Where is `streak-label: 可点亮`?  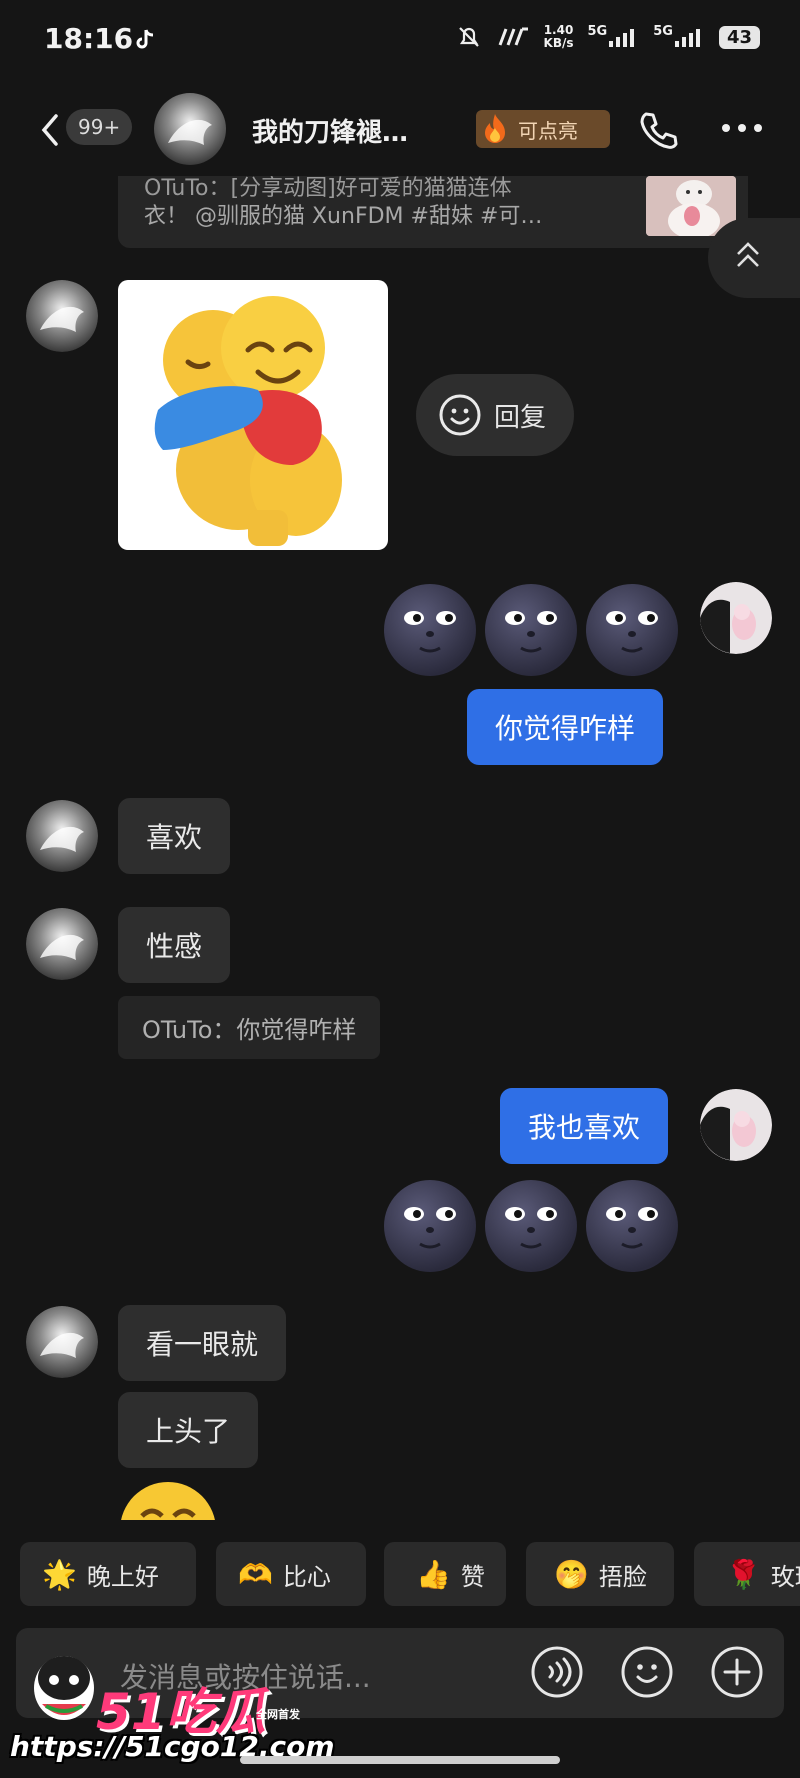 streak-label: 可点亮 is located at coordinates (548, 130).